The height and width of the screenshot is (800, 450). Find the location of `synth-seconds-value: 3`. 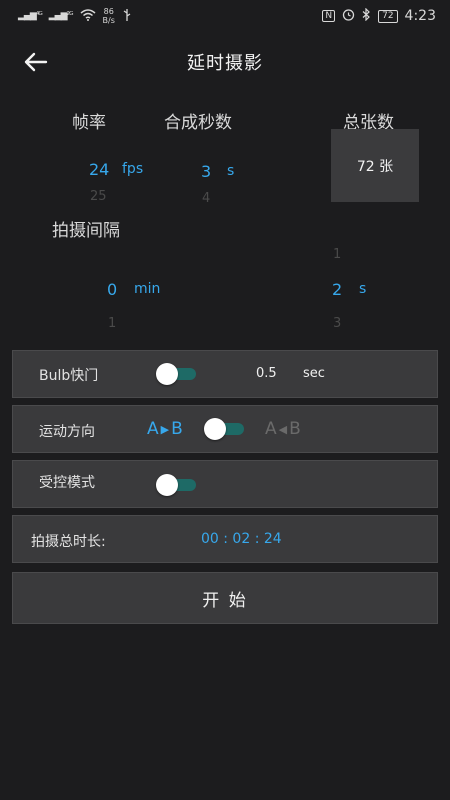

synth-seconds-value: 3 is located at coordinates (206, 171).